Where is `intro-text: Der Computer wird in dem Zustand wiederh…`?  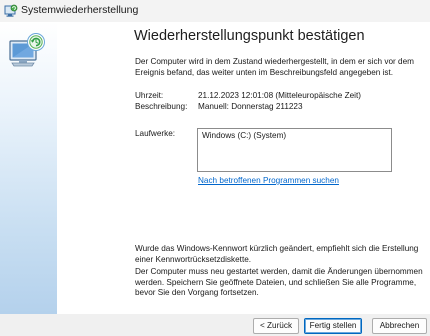
intro-text: Der Computer wird in dem Zustand wiederh… is located at coordinates (274, 67).